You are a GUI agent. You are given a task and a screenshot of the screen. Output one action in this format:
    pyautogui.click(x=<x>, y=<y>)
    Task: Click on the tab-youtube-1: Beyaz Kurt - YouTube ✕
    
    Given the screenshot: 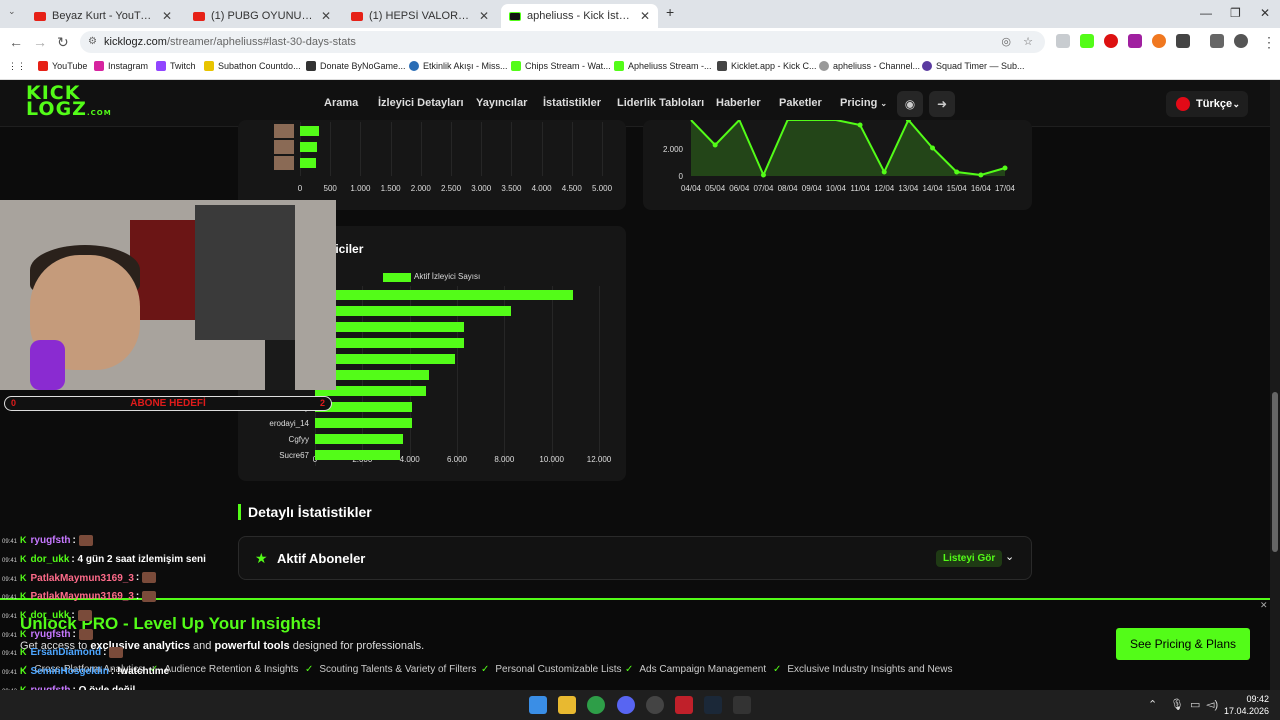 What is the action you would take?
    pyautogui.click(x=103, y=16)
    